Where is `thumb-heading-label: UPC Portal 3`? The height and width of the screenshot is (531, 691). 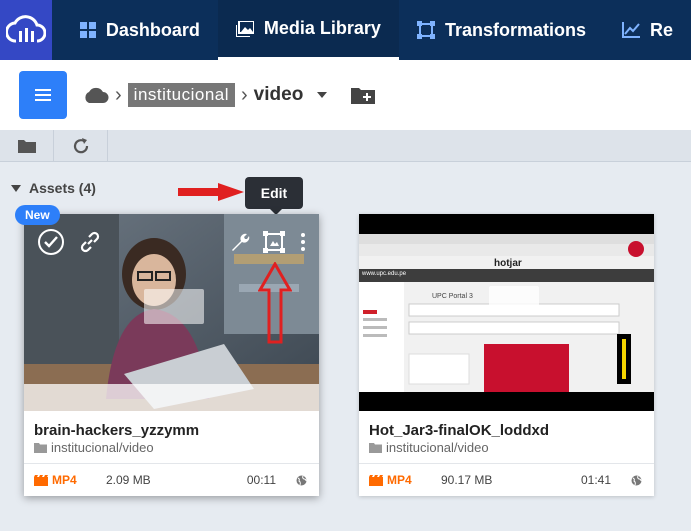 thumb-heading-label: UPC Portal 3 is located at coordinates (452, 296).